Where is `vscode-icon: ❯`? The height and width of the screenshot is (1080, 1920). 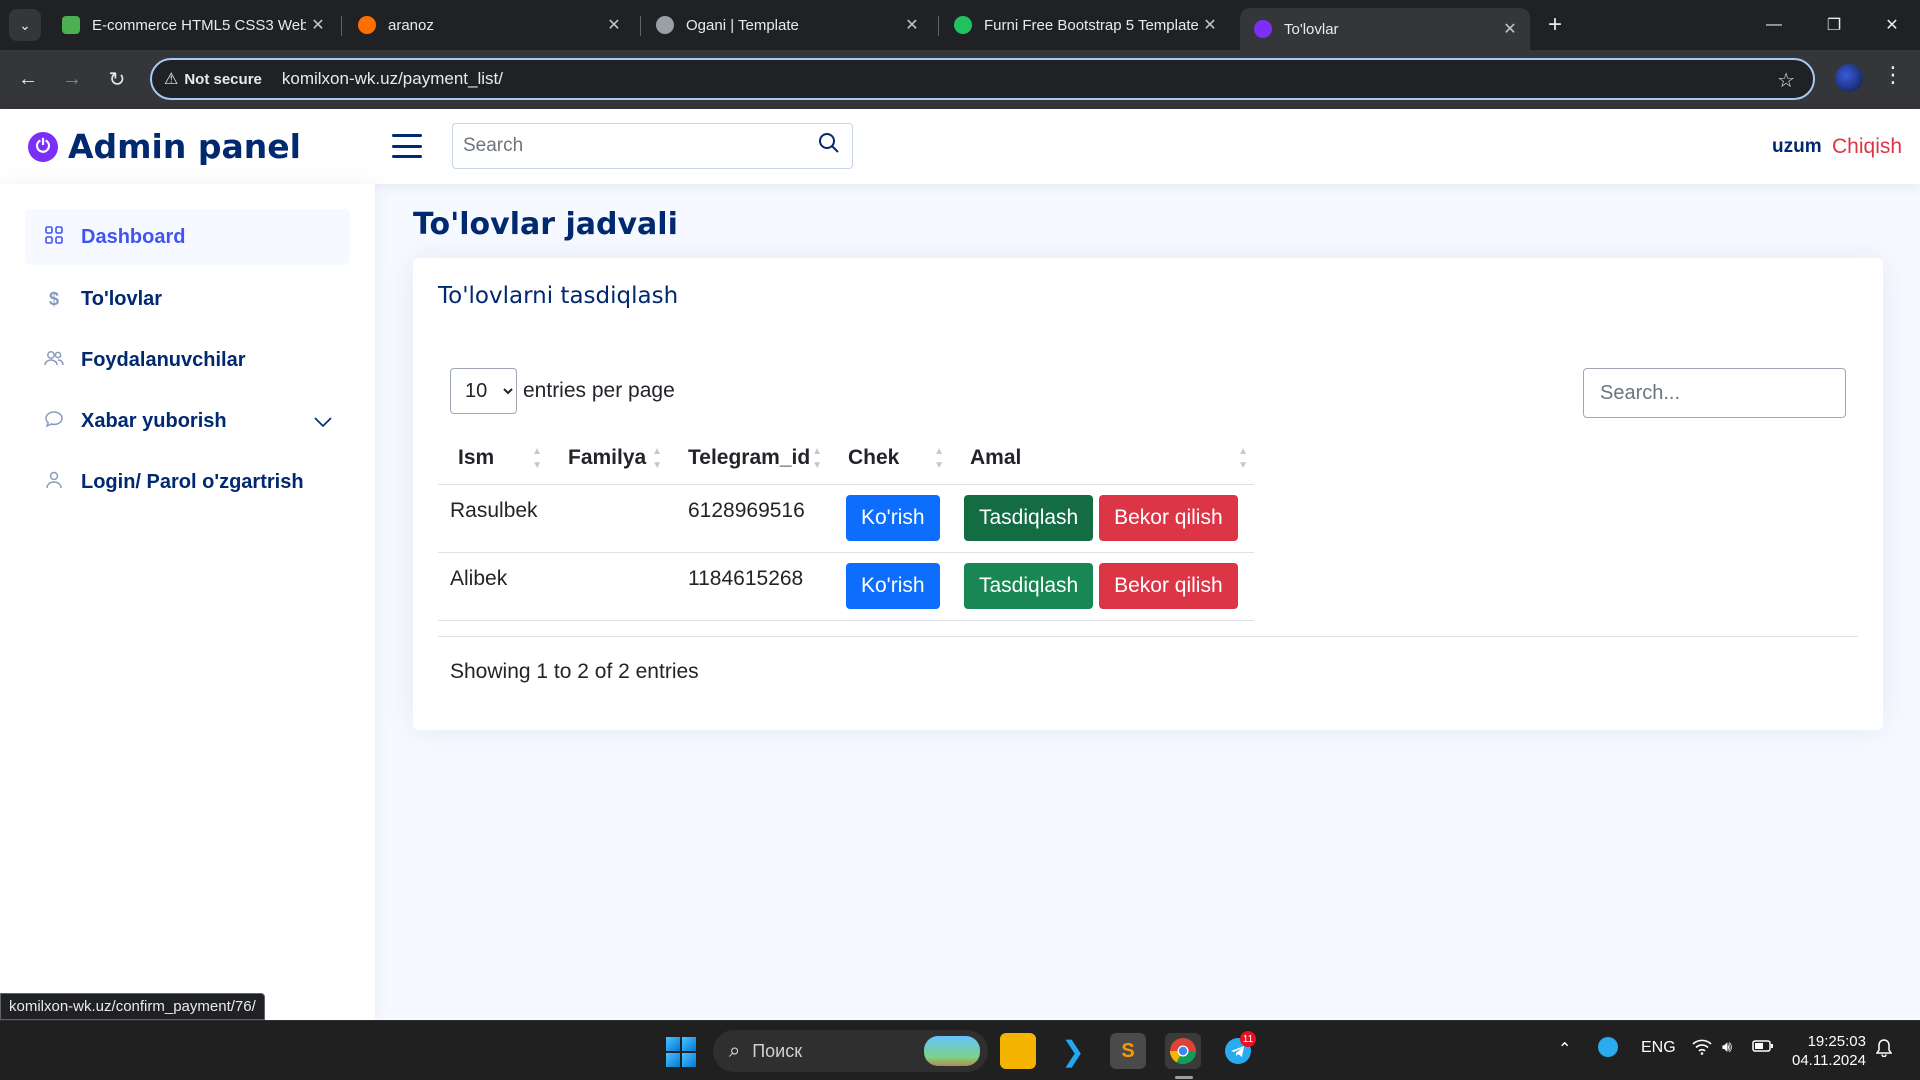 vscode-icon: ❯ is located at coordinates (1073, 1051).